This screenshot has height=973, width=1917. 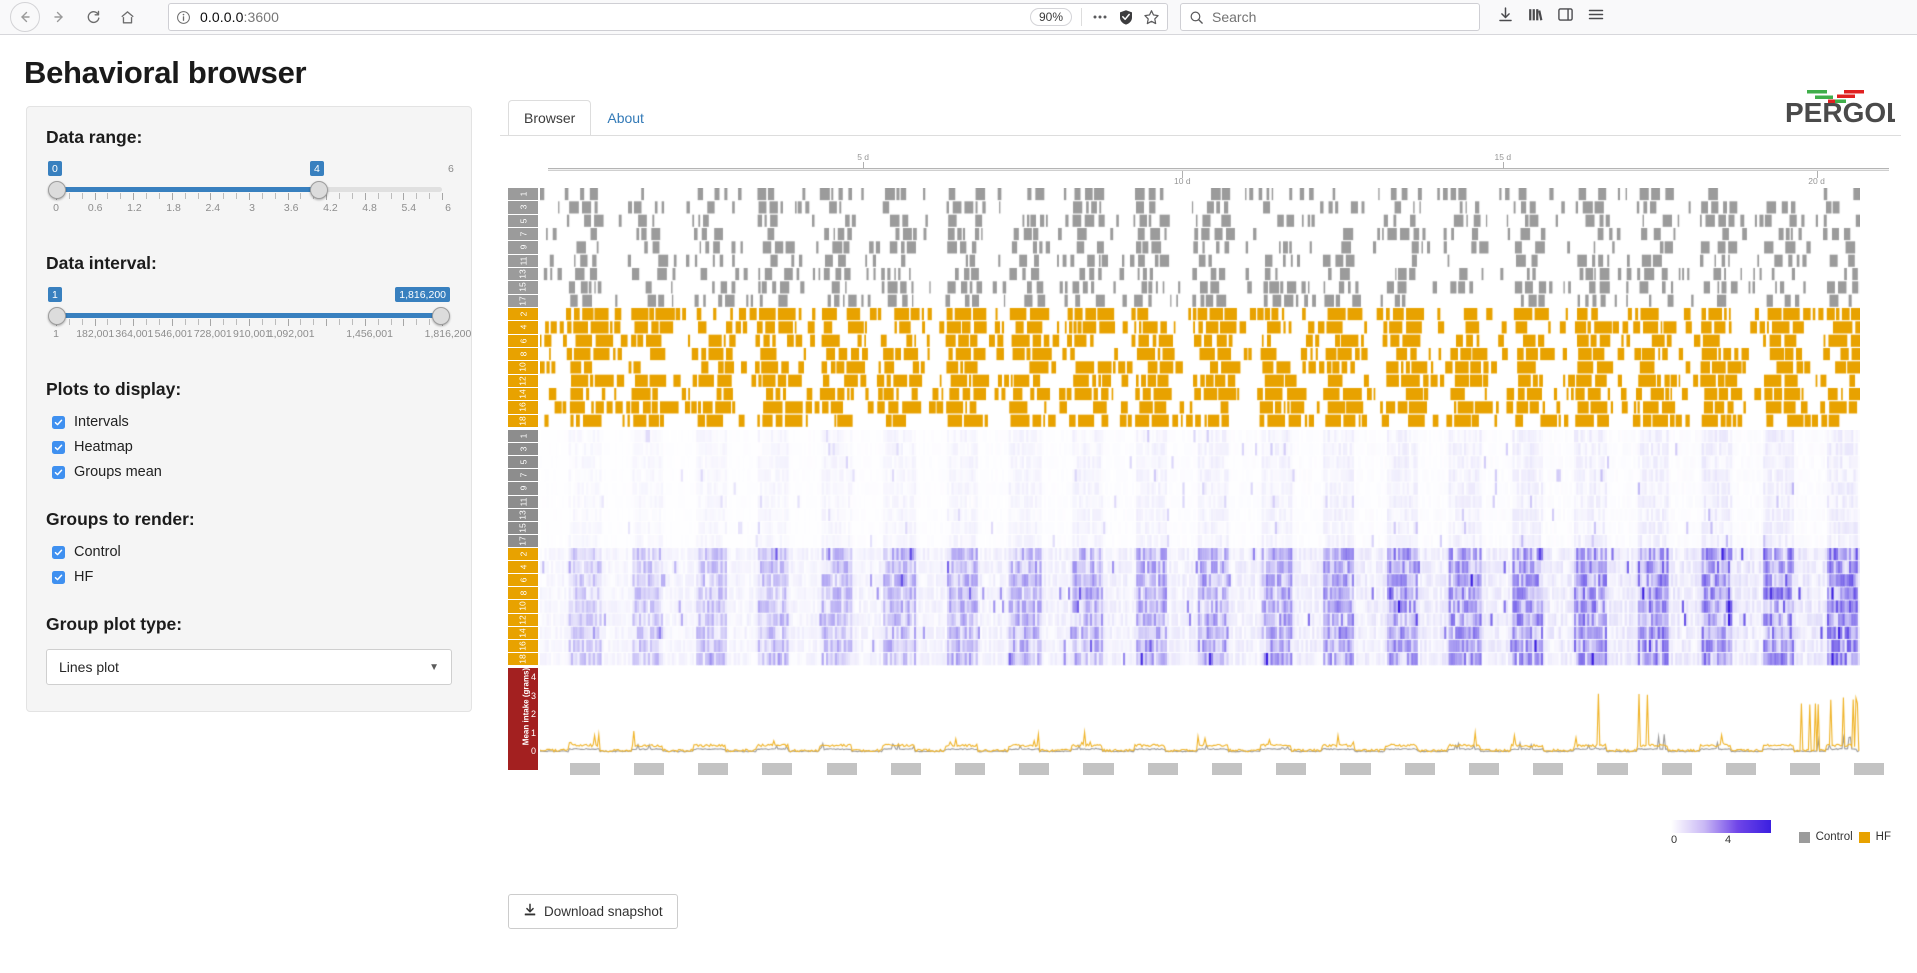 I want to click on plots-to-display-heading: Plots to display:, so click(x=114, y=389).